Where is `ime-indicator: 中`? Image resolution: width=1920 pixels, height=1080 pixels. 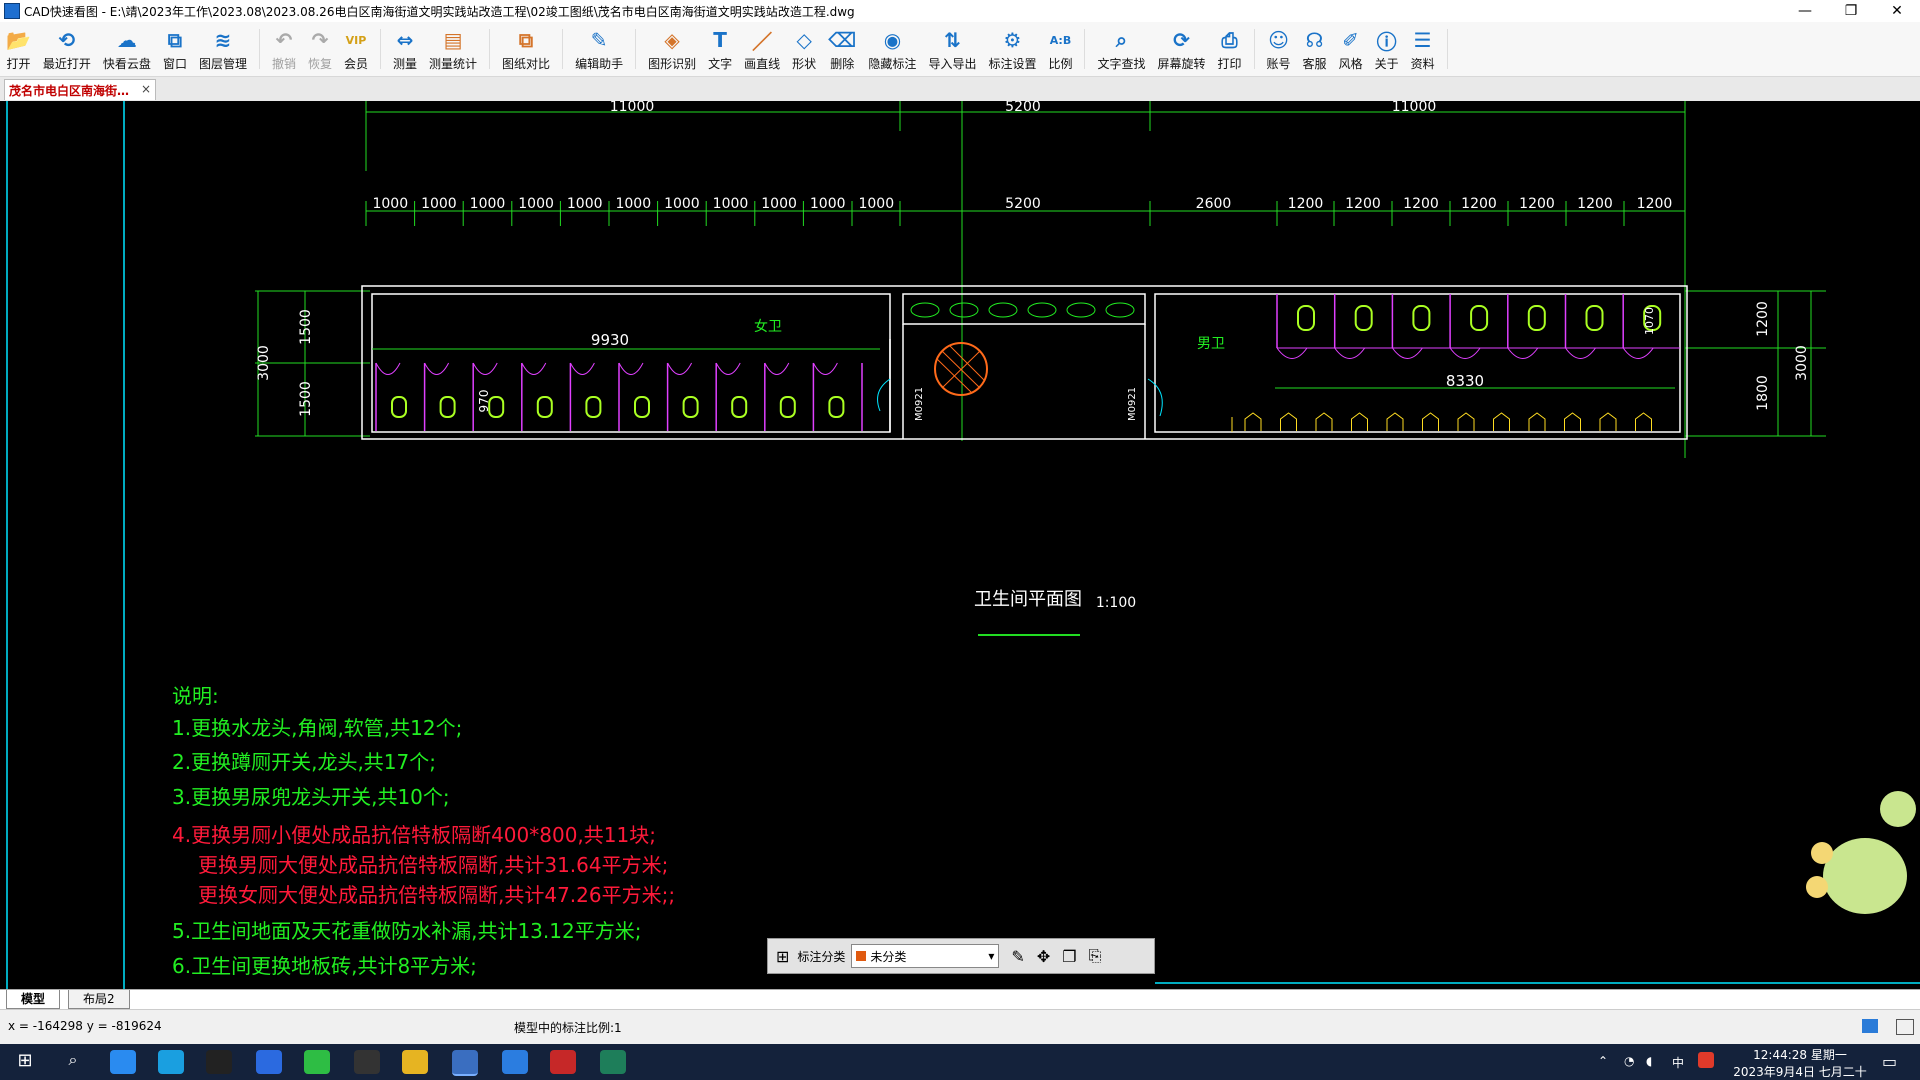
ime-indicator: 中 is located at coordinates (1678, 1062).